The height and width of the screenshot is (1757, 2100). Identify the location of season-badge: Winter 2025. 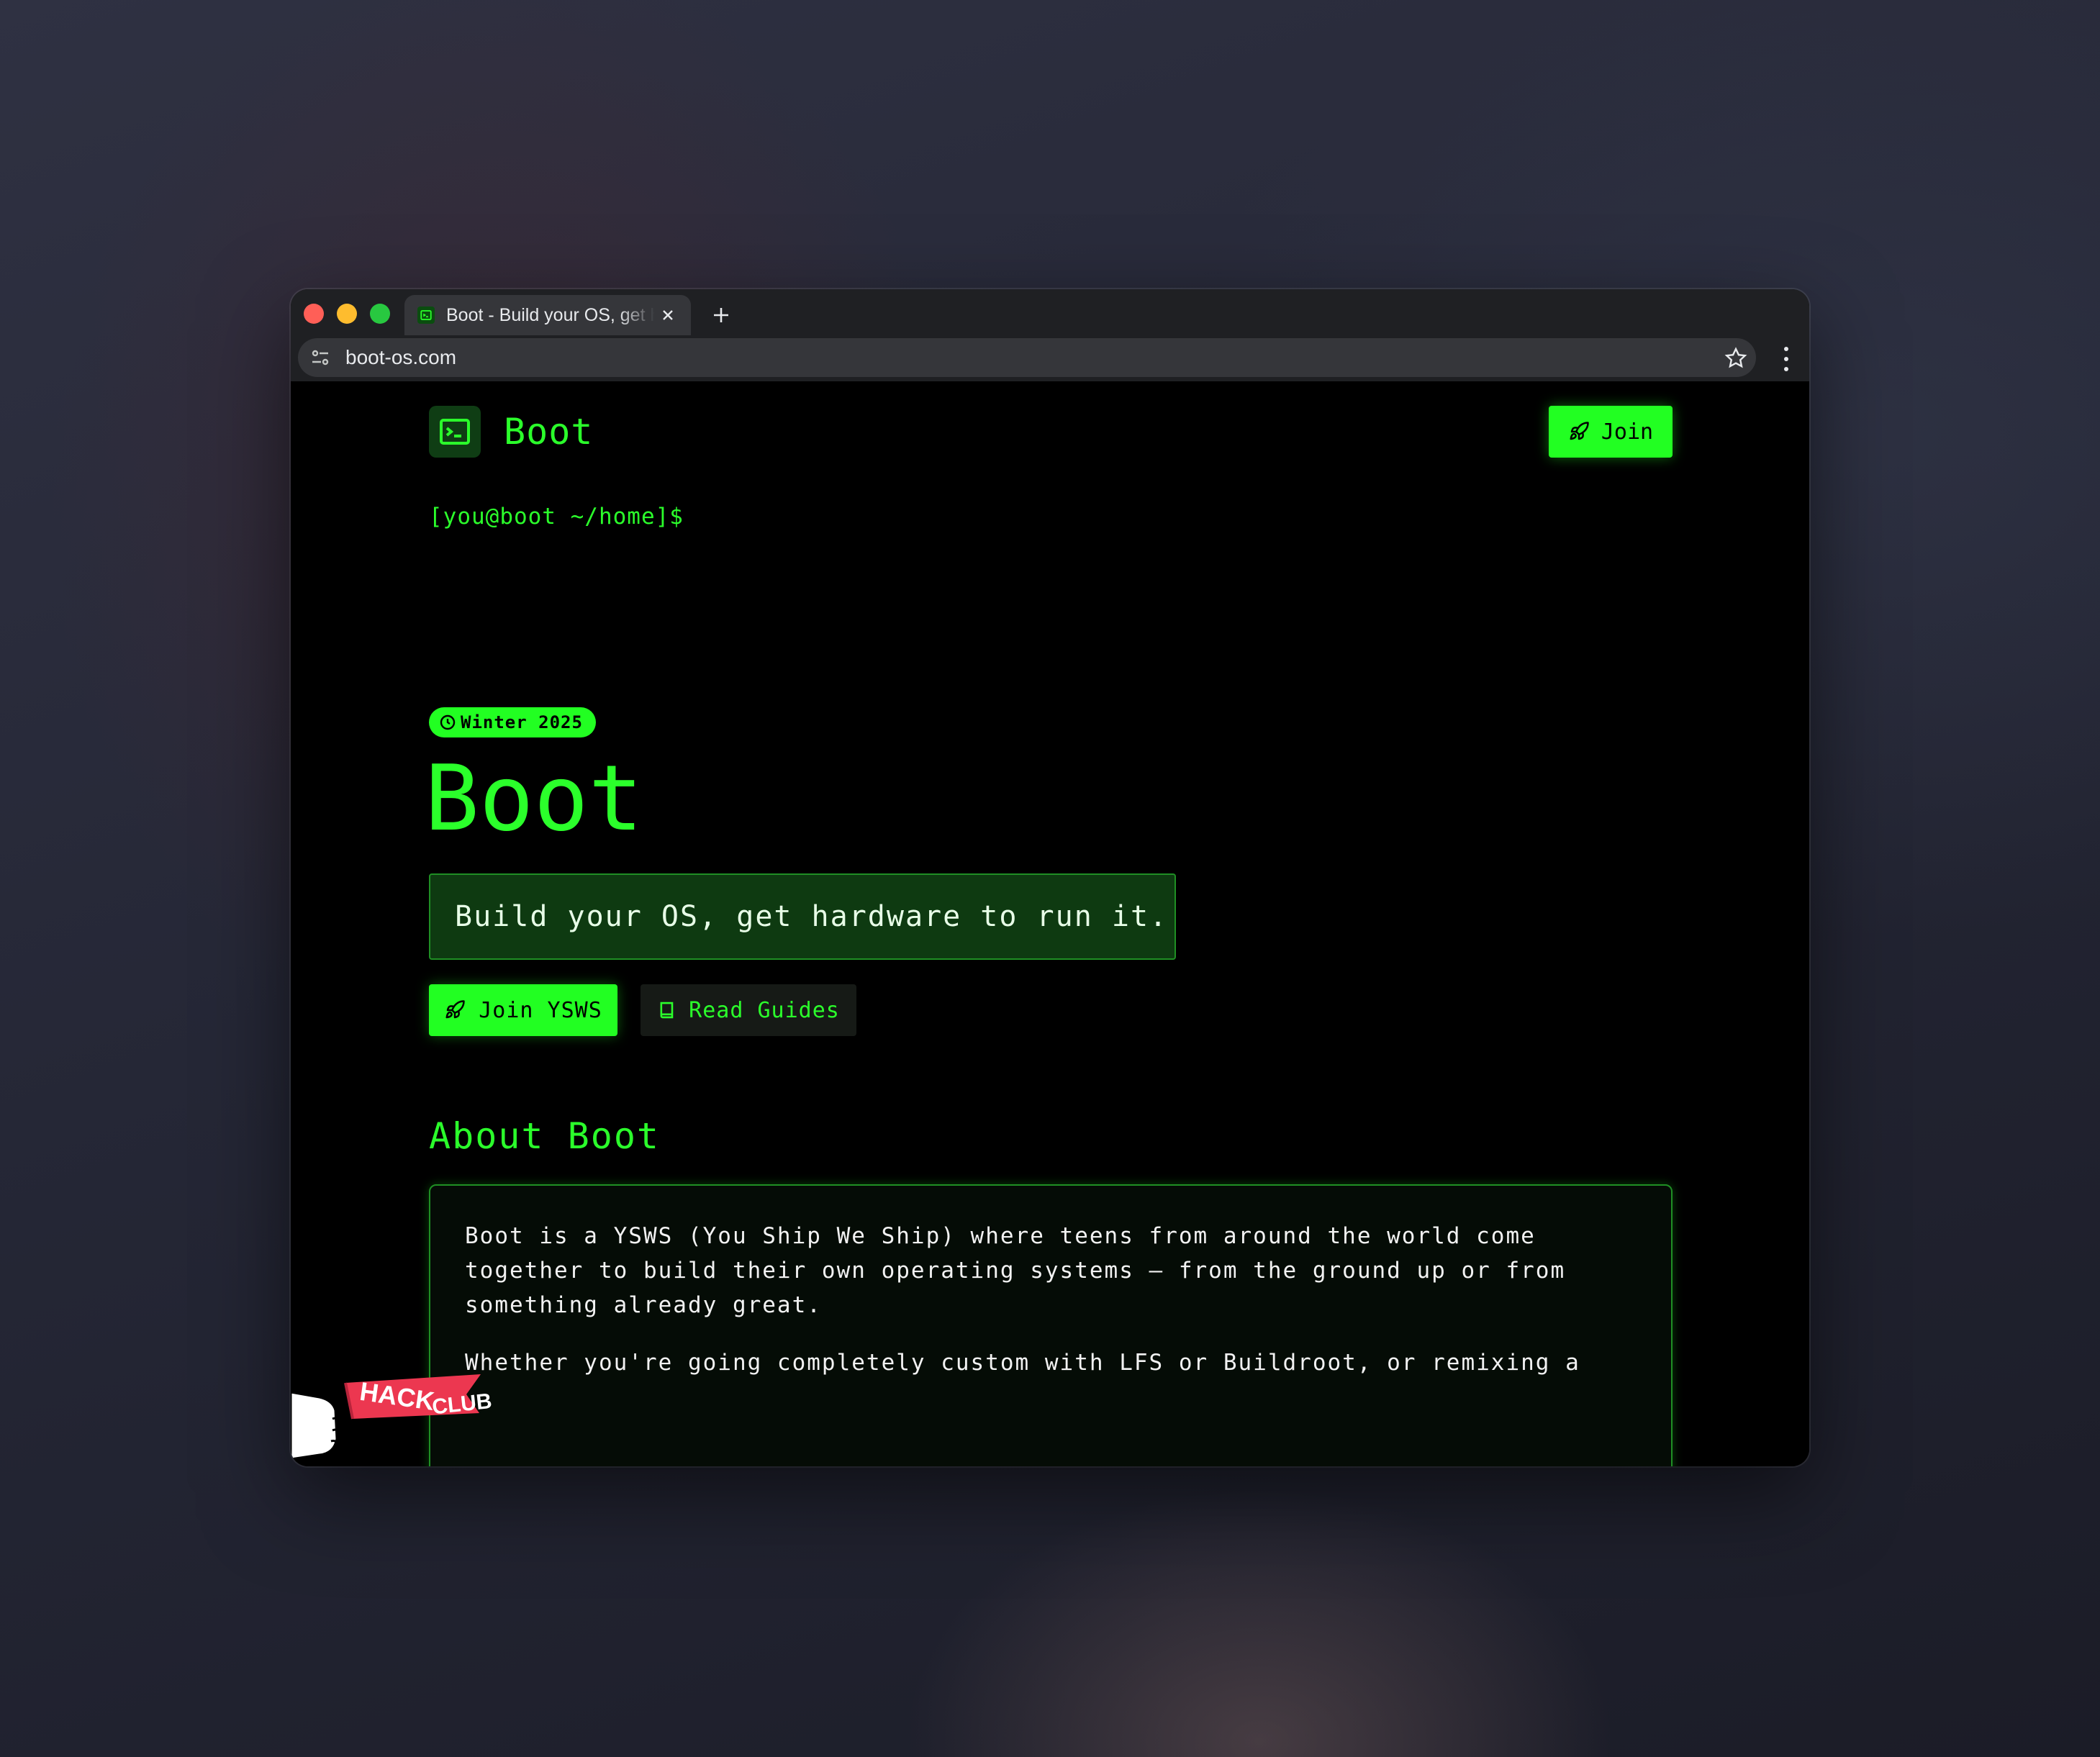
(512, 722).